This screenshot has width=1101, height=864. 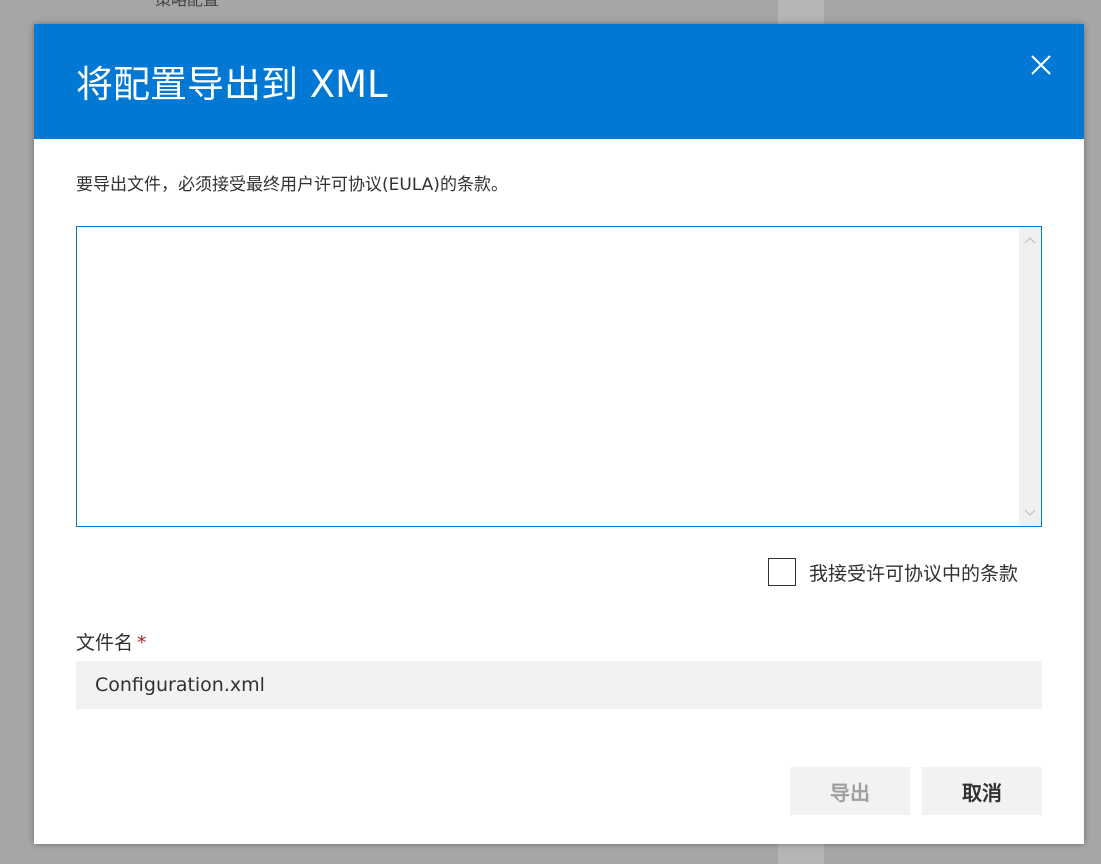 I want to click on filename-label: 文件名 *, so click(x=111, y=641).